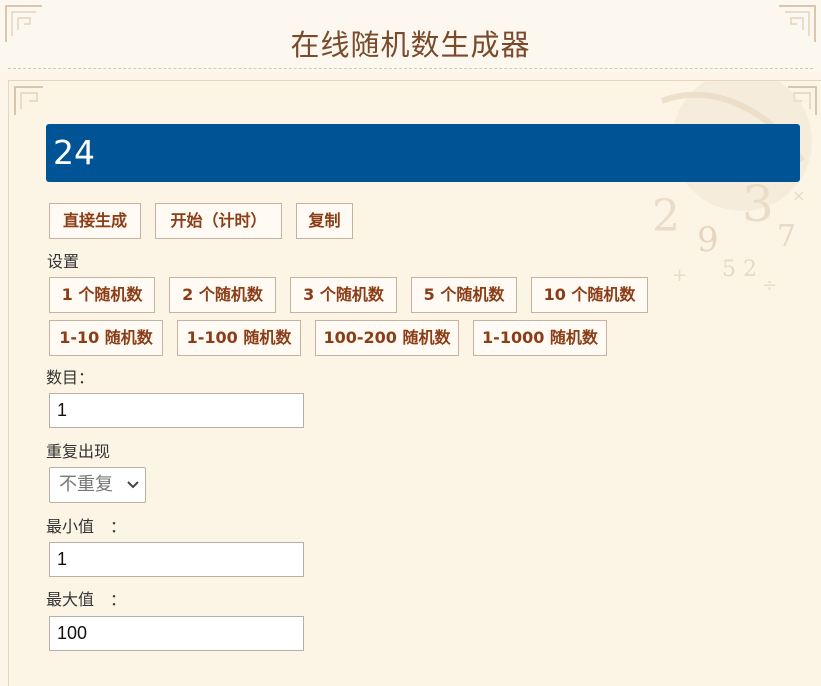  What do you see at coordinates (423, 153) in the screenshot?
I see `result-display: 24` at bounding box center [423, 153].